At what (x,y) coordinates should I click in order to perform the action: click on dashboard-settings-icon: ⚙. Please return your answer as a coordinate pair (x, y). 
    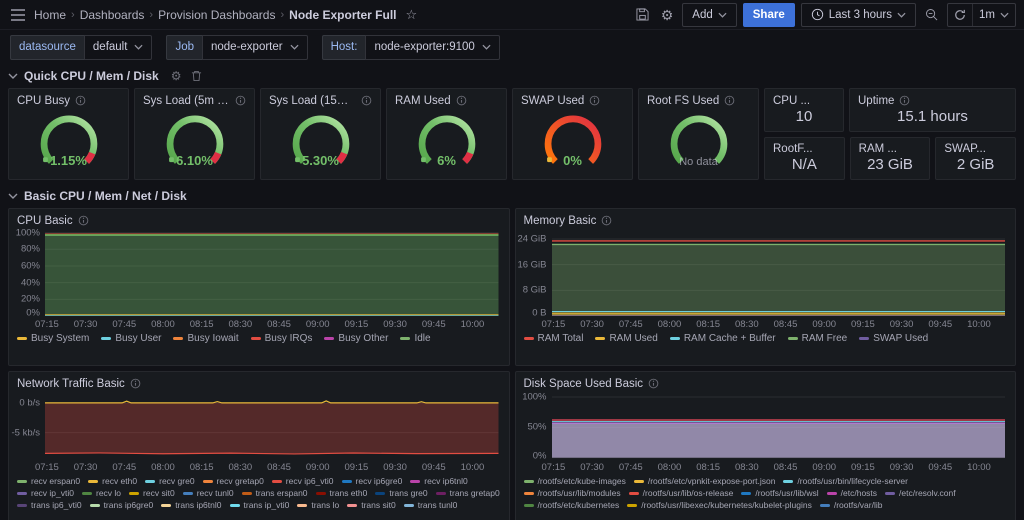
    Looking at the image, I should click on (667, 15).